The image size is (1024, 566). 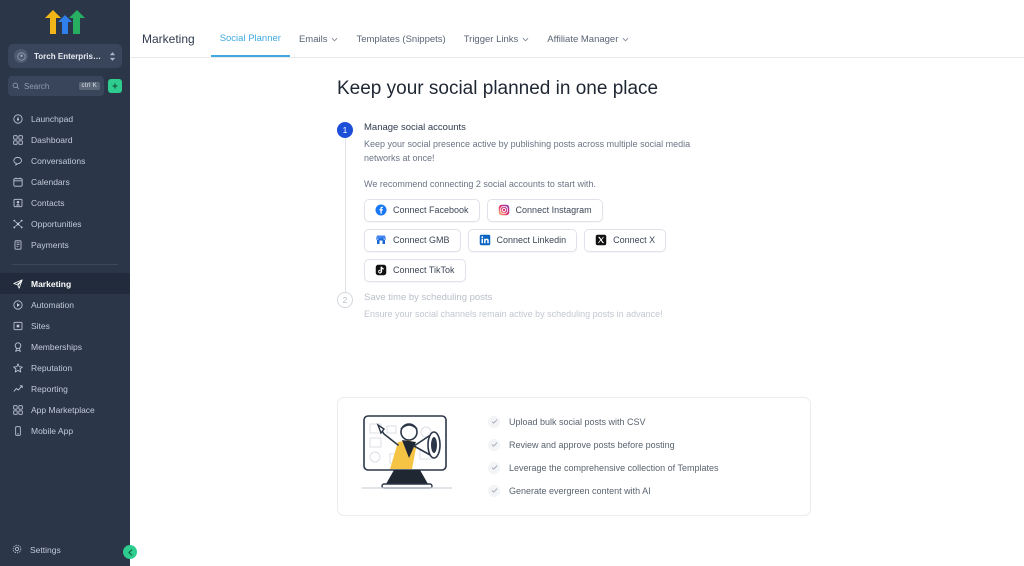 I want to click on step-connector-line, so click(x=345, y=215).